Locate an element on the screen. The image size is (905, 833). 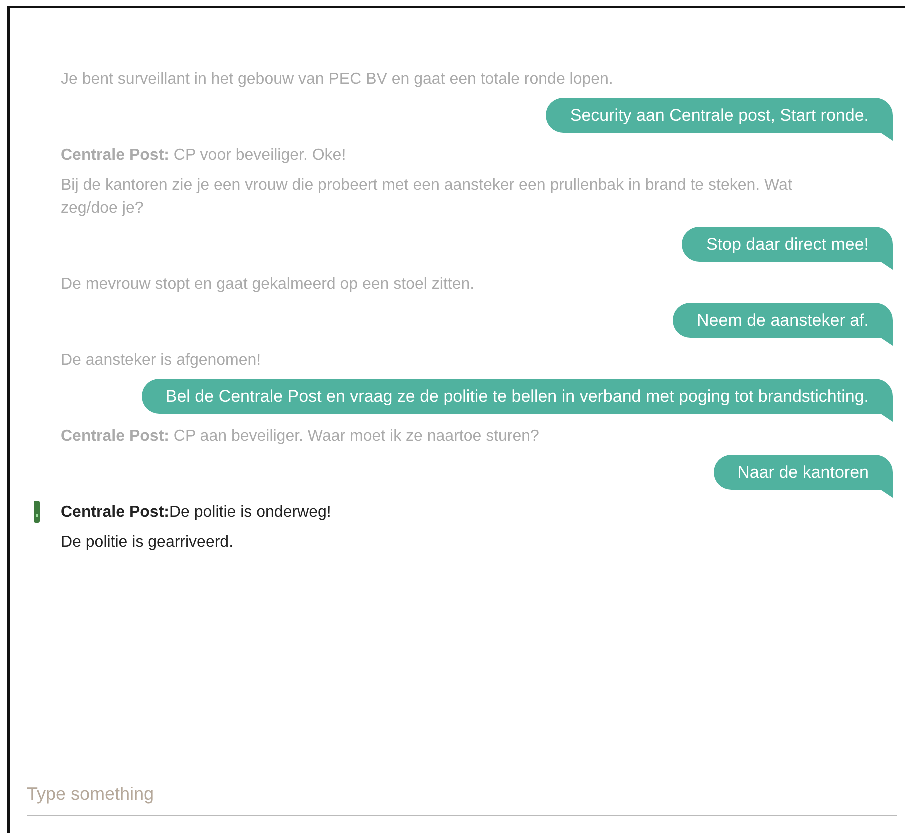
message-text: De aansteker is afgenomen! is located at coordinates (161, 361).